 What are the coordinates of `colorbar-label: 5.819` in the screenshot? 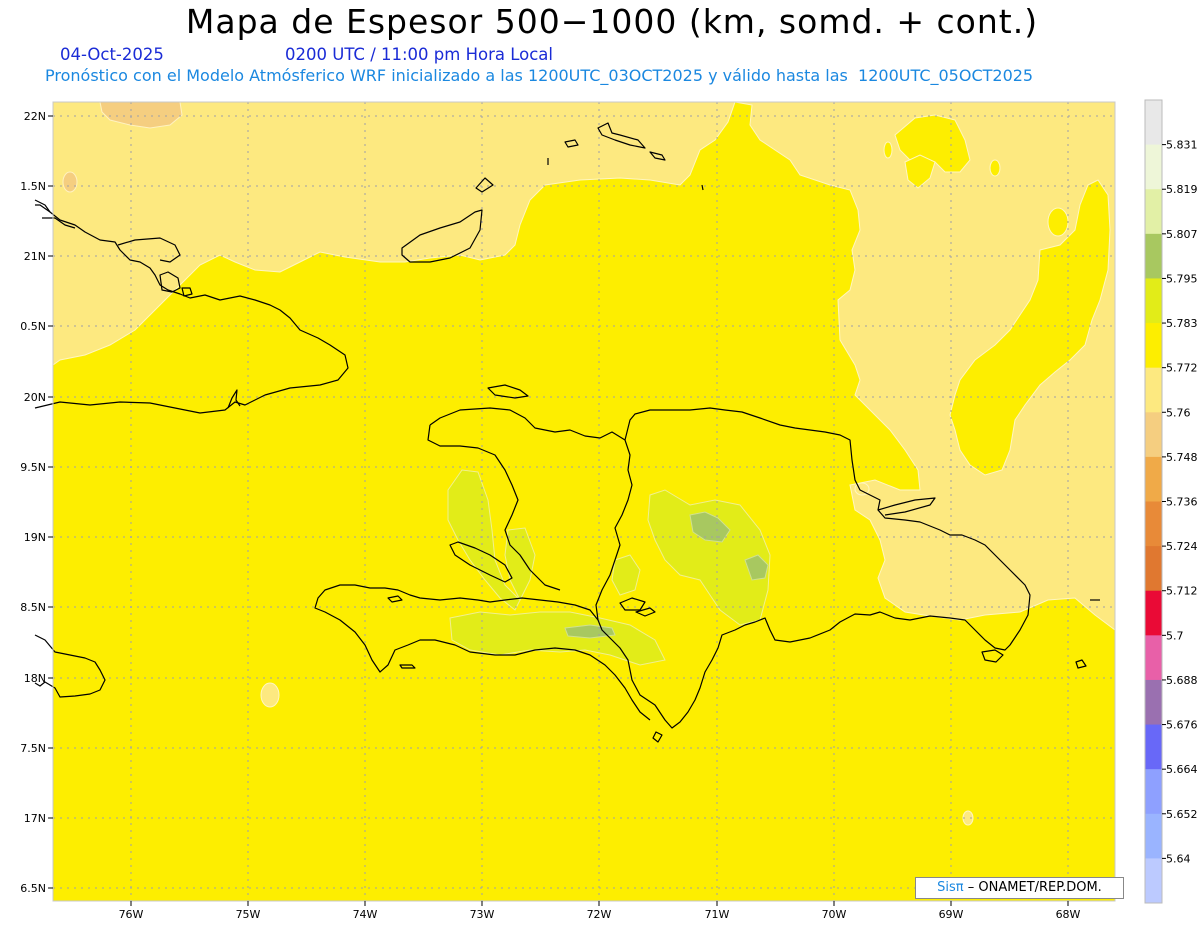 It's located at (1182, 189).